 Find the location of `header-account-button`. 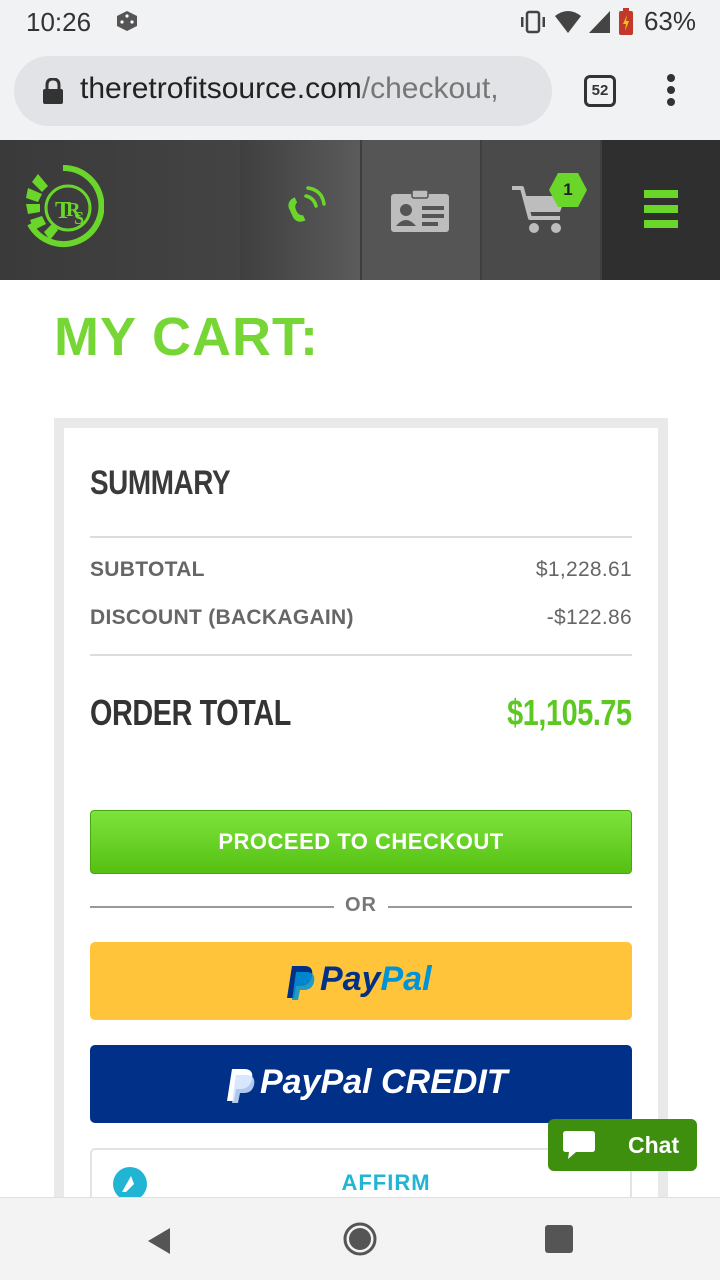

header-account-button is located at coordinates (421, 210).